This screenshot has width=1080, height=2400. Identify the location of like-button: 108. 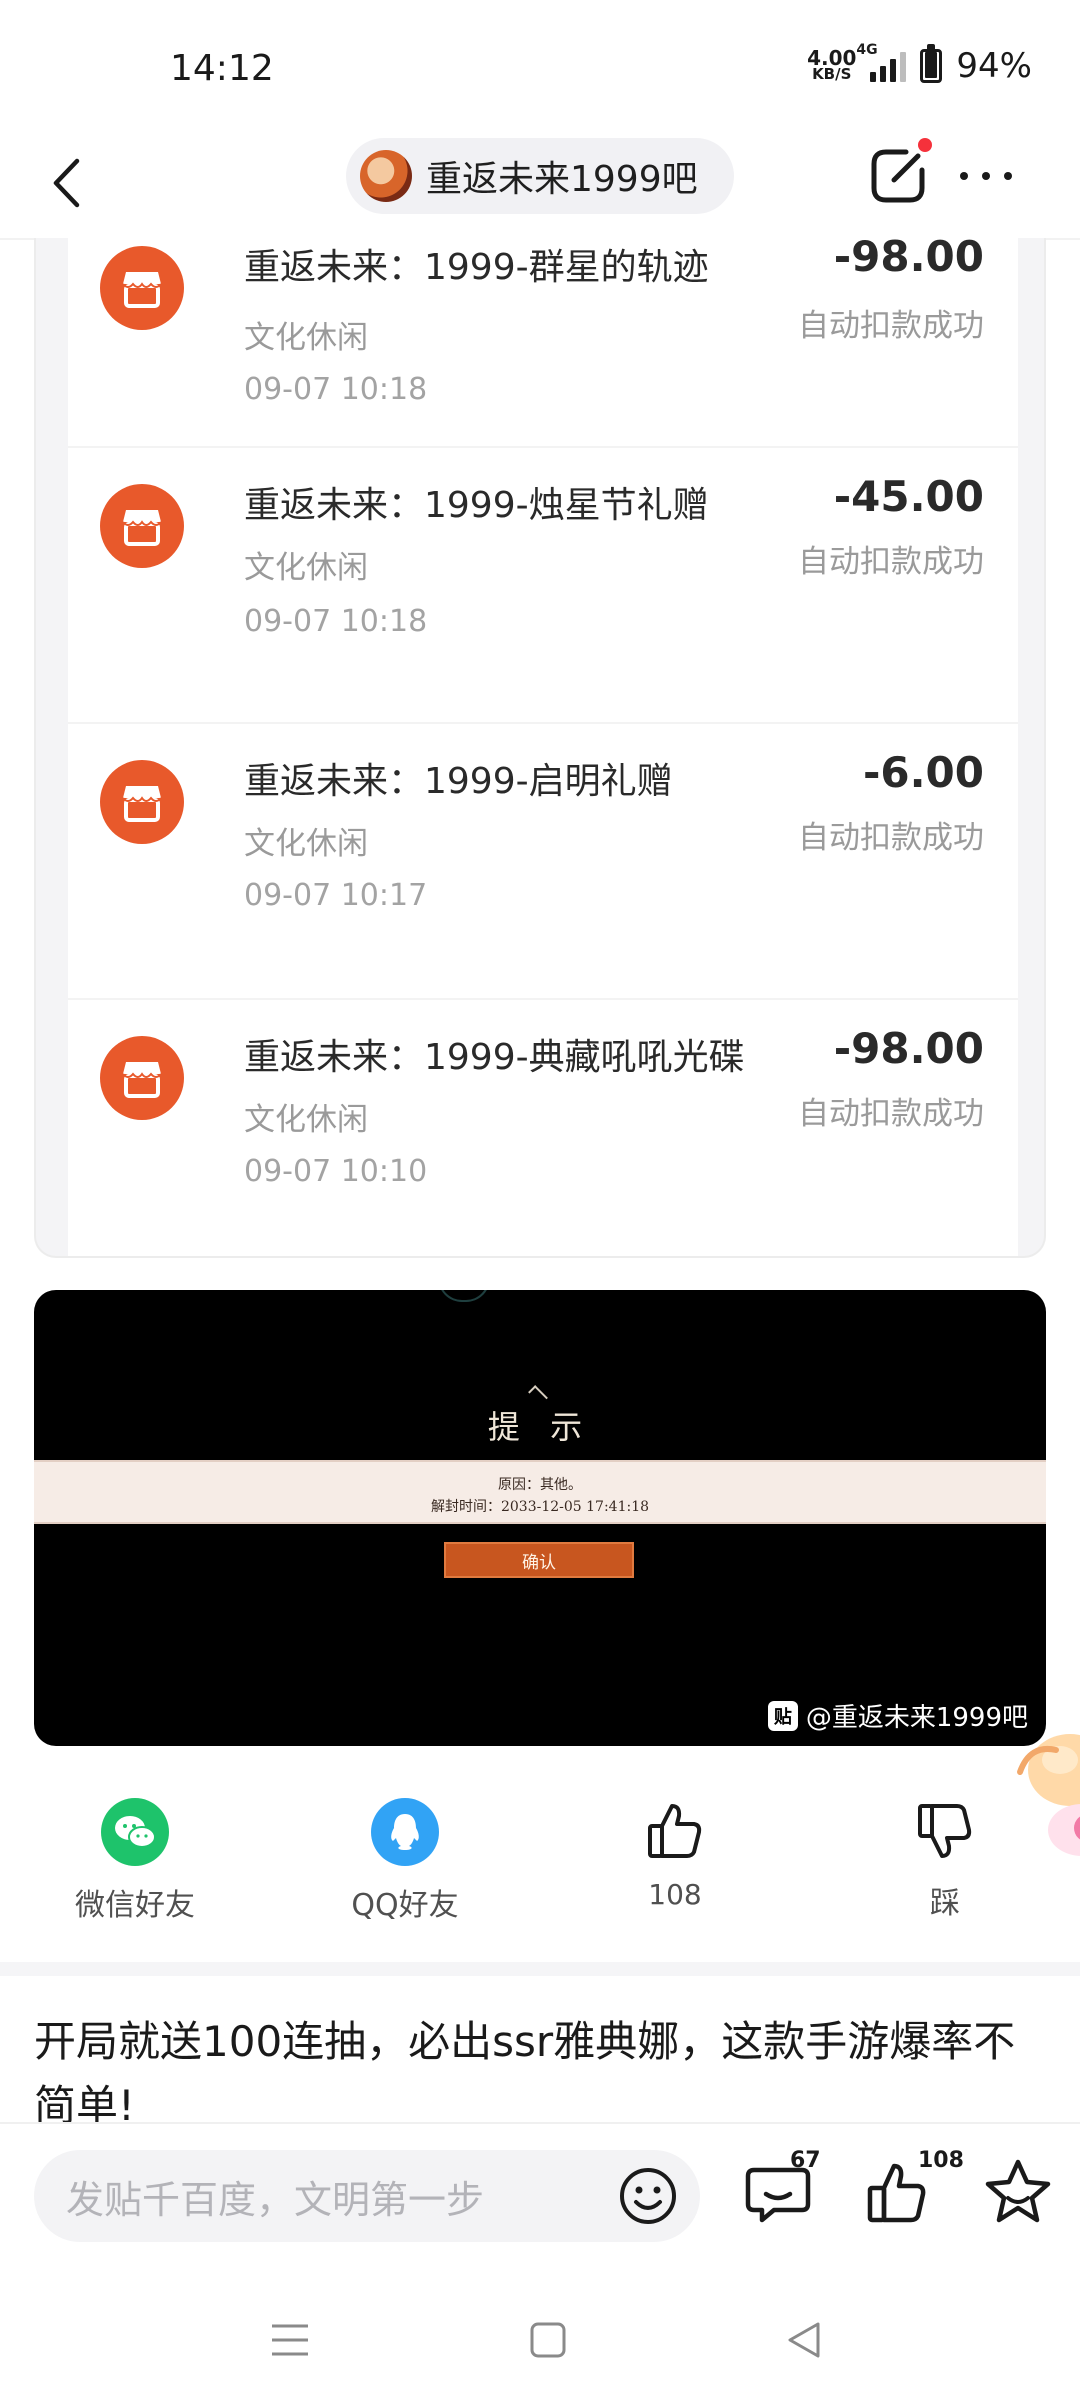
(675, 1856).